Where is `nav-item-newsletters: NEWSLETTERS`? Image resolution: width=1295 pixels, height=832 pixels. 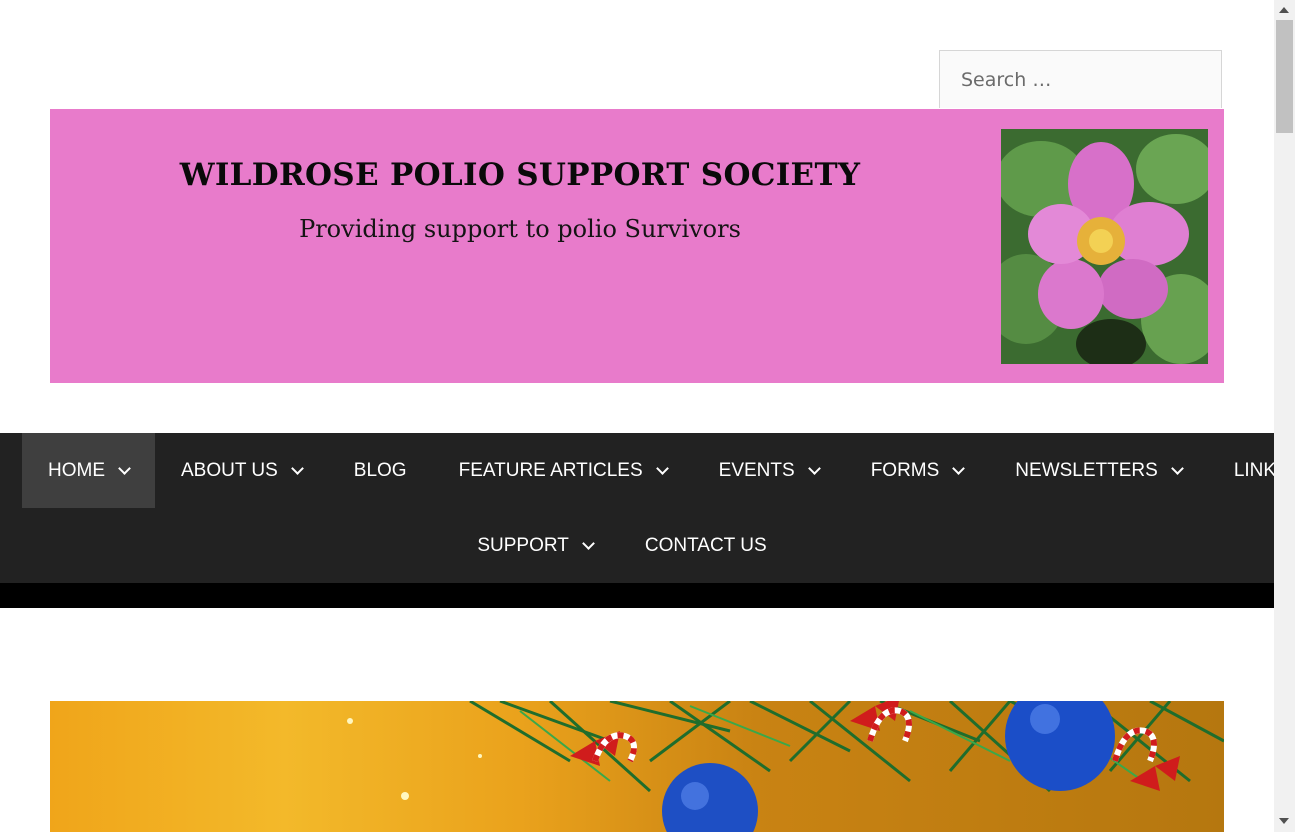 nav-item-newsletters: NEWSLETTERS is located at coordinates (1098, 470).